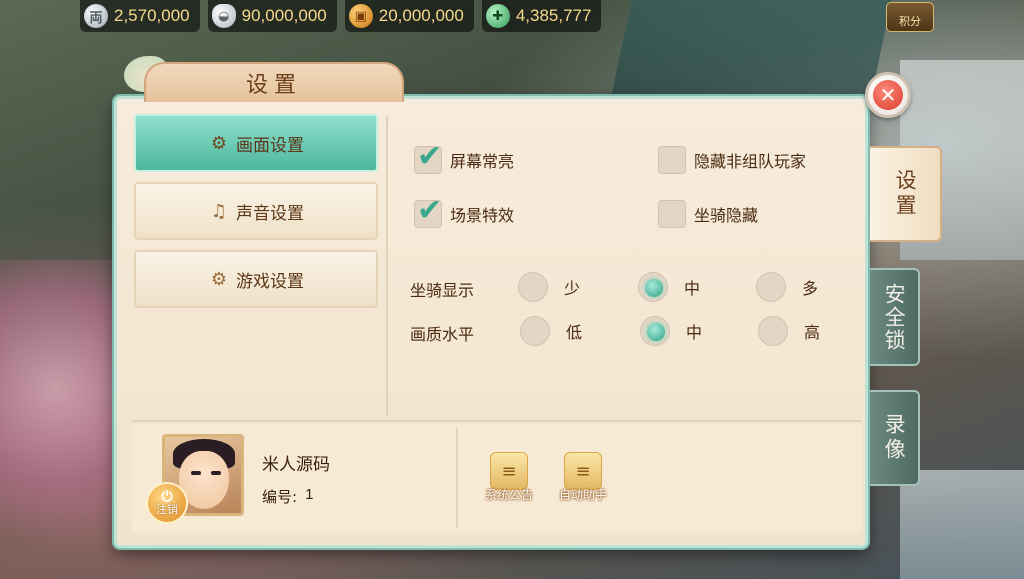 This screenshot has height=579, width=1024. I want to click on checkbox-screen-on: ✔ 屏幕常亮, so click(464, 156).